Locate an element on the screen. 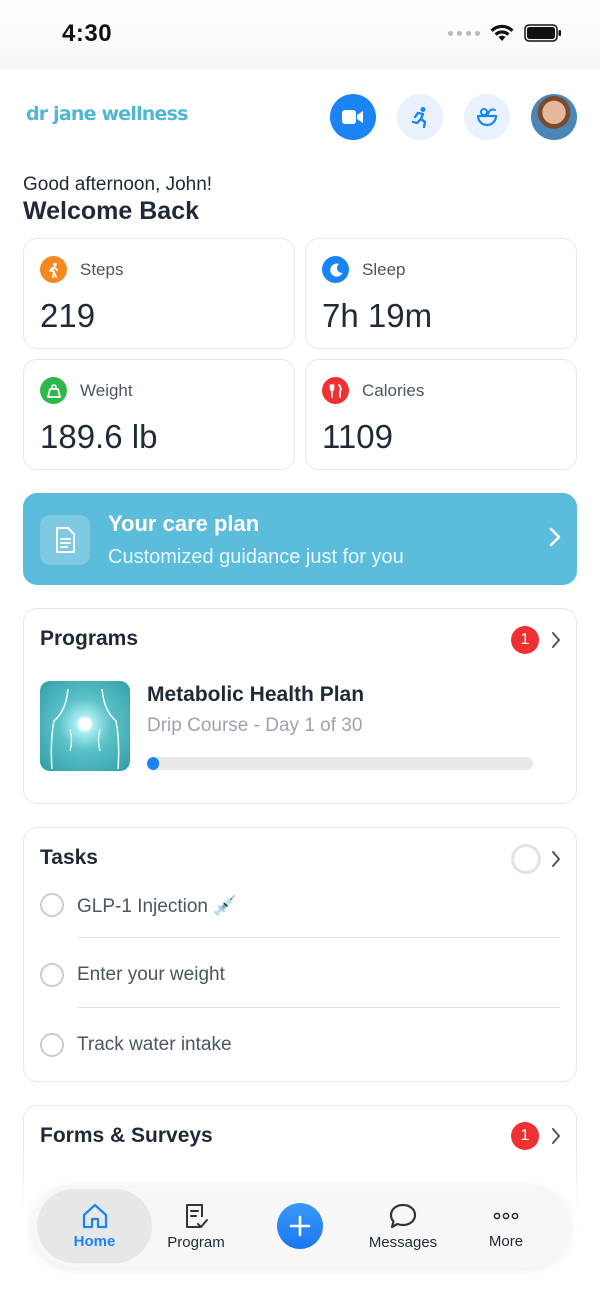  program-progress-bar is located at coordinates (340, 763).